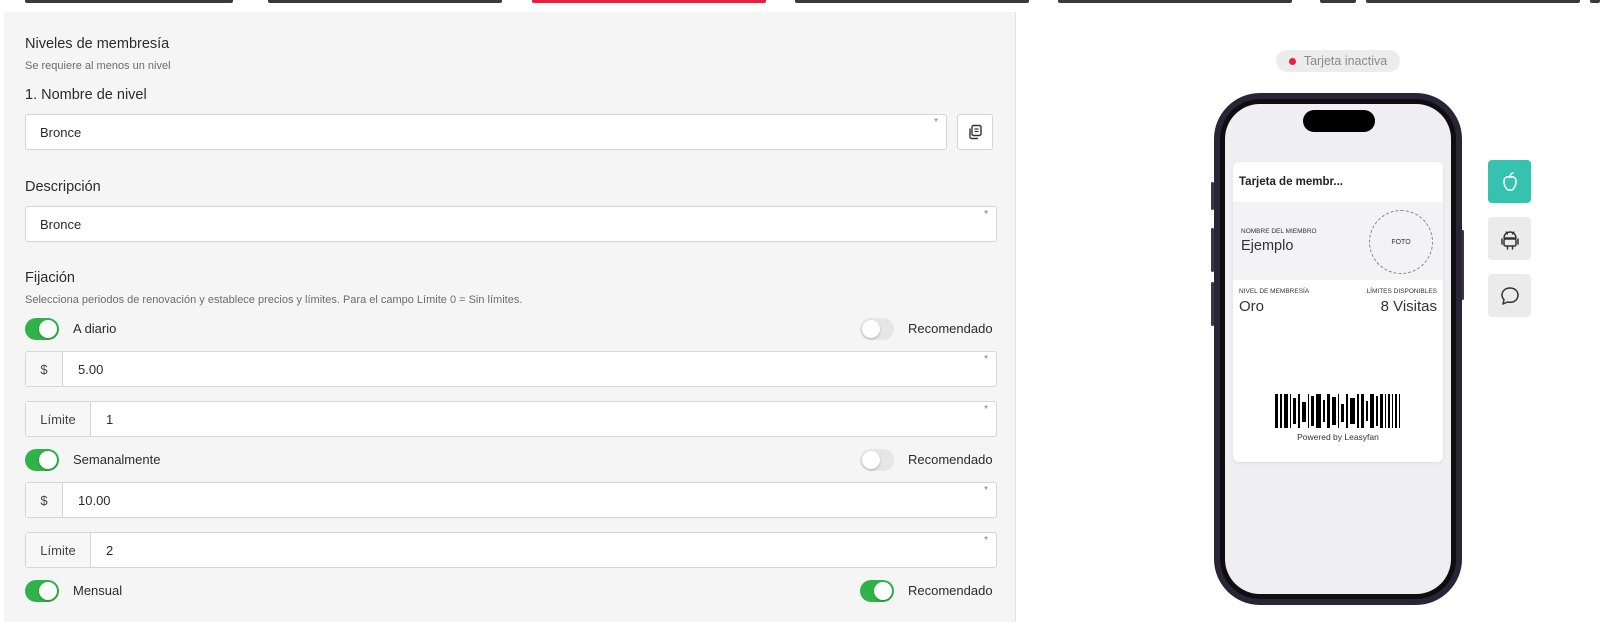  Describe the element at coordinates (877, 329) in the screenshot. I see `daily-recommended-toggle` at that location.